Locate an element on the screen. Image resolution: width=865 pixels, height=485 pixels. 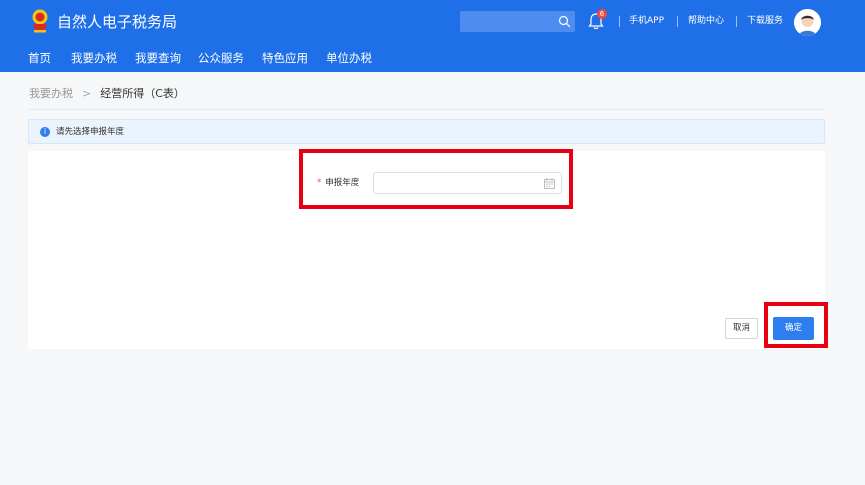
notice-text: 请先选择申报年度 is located at coordinates (90, 132).